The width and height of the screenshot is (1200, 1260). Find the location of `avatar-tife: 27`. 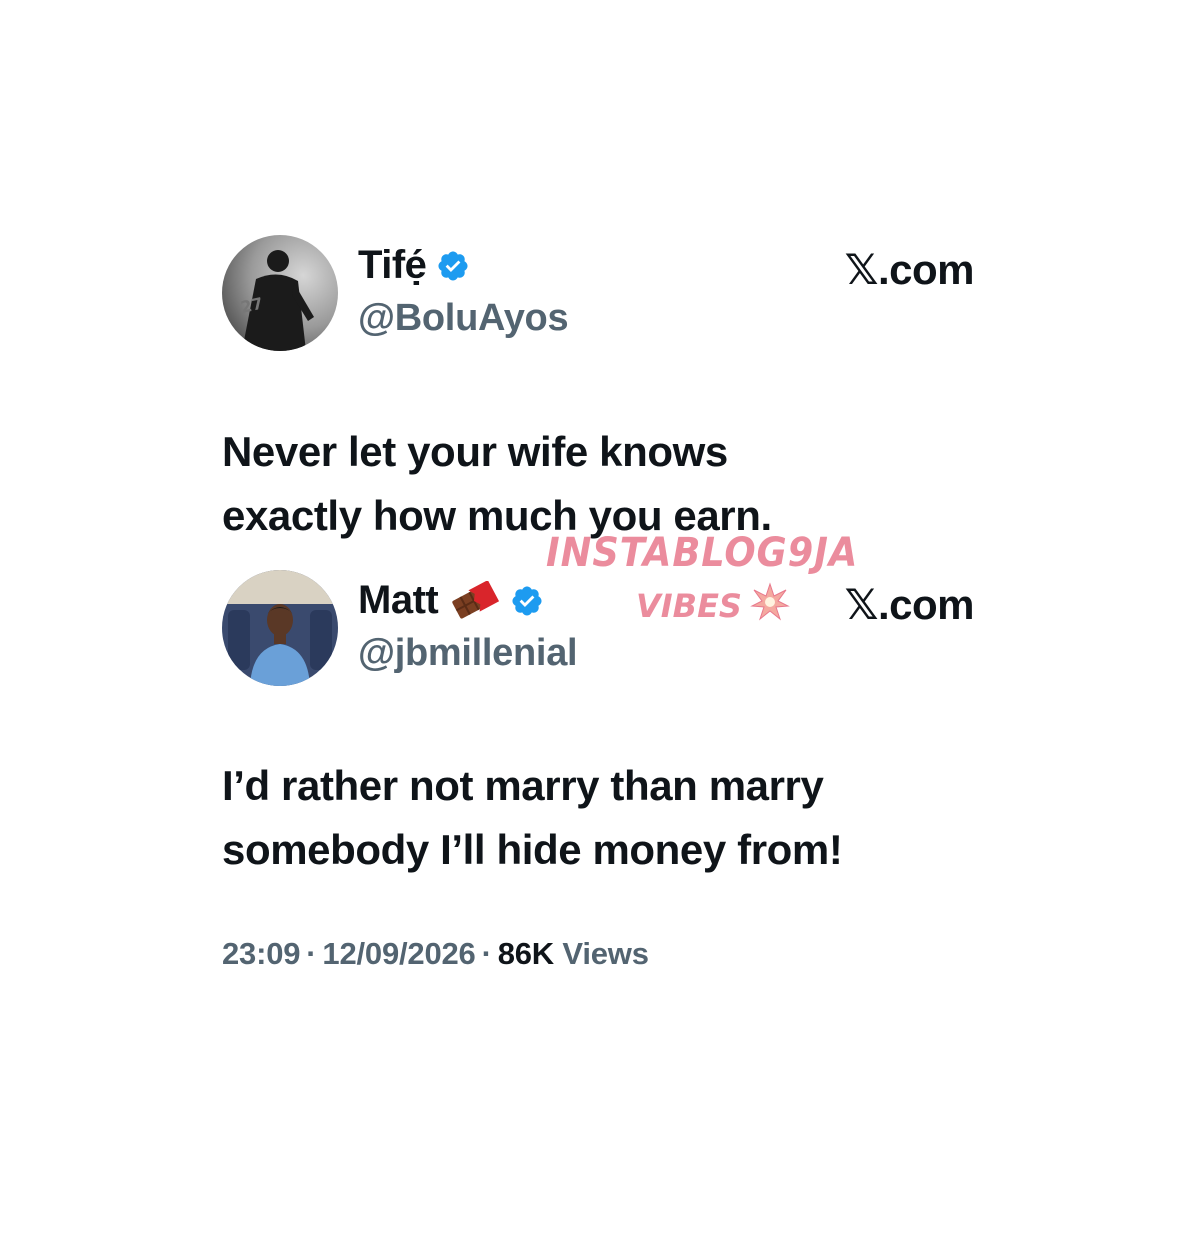

avatar-tife: 27 is located at coordinates (280, 293).